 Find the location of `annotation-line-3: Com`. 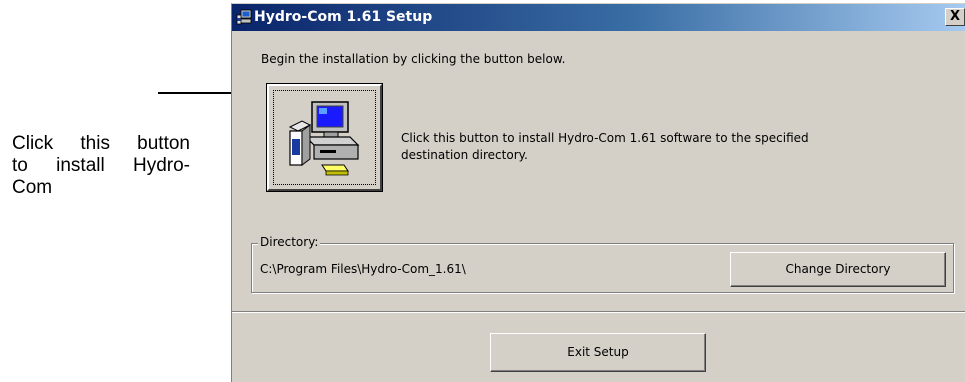

annotation-line-3: Com is located at coordinates (32, 187).